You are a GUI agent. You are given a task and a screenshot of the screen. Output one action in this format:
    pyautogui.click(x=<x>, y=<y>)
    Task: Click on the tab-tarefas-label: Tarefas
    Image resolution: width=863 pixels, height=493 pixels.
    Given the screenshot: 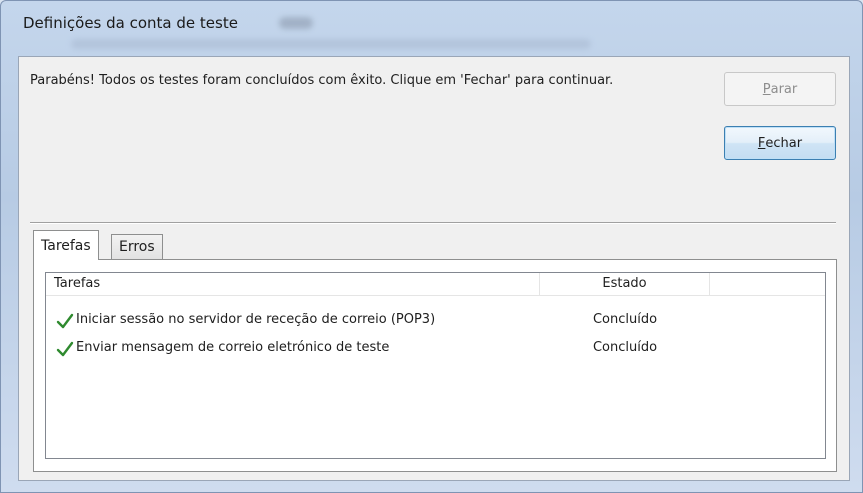 What is the action you would take?
    pyautogui.click(x=66, y=245)
    